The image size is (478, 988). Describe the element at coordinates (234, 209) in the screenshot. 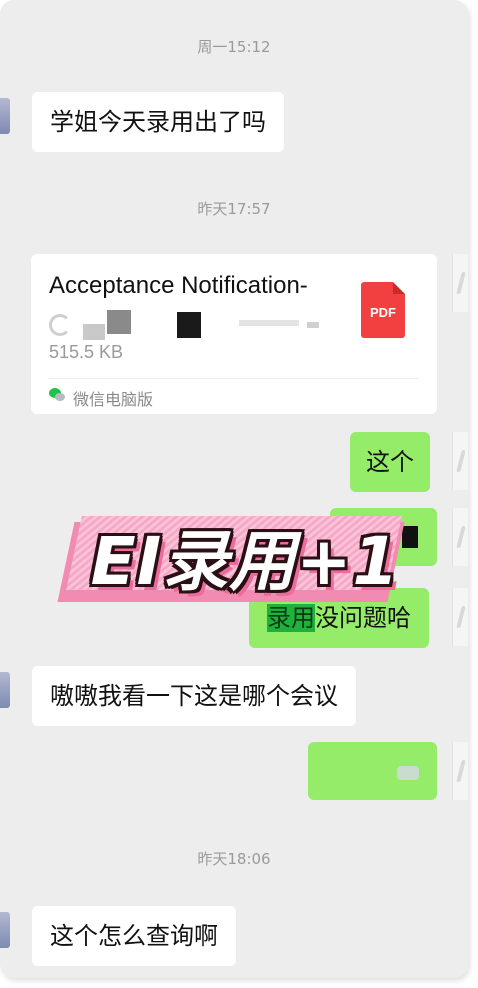

I see `timestamp: 昨天17:57` at that location.